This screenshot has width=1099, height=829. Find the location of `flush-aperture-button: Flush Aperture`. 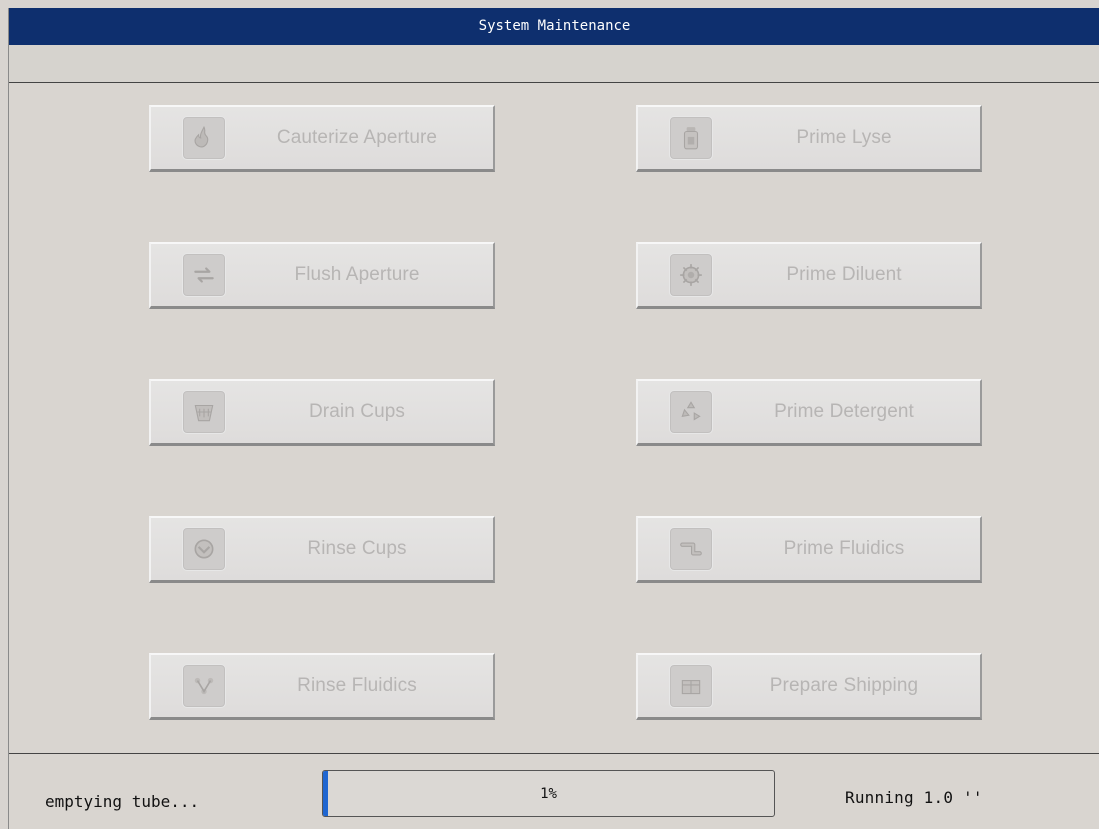

flush-aperture-button: Flush Aperture is located at coordinates (322, 275).